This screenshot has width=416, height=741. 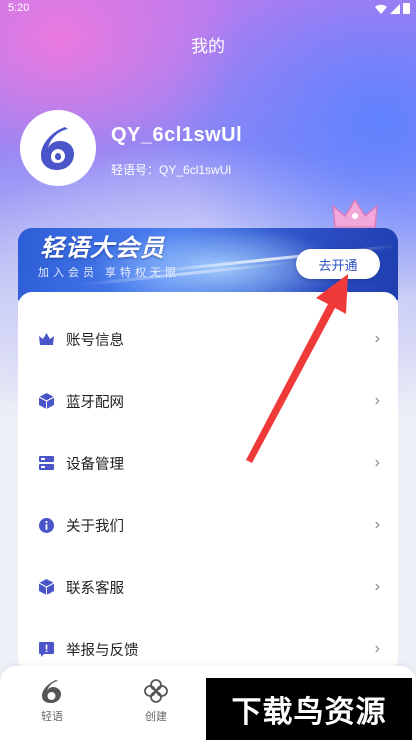 What do you see at coordinates (95, 340) in the screenshot?
I see `menu-item-label: 账号信息` at bounding box center [95, 340].